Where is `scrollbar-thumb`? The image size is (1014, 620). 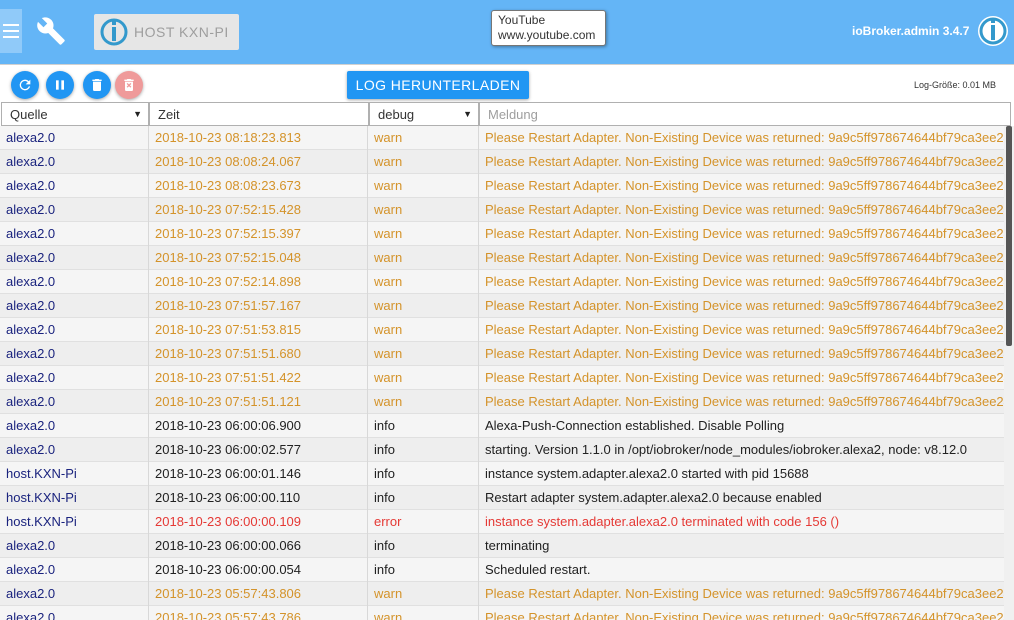
scrollbar-thumb is located at coordinates (1009, 236).